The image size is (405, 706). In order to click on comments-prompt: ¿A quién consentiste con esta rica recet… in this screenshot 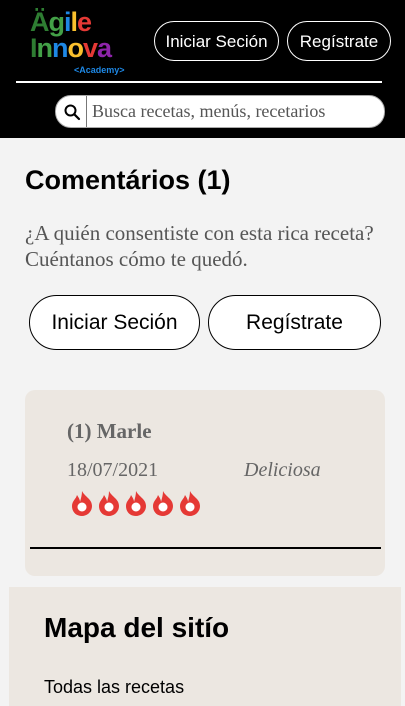, I will do `click(199, 246)`.